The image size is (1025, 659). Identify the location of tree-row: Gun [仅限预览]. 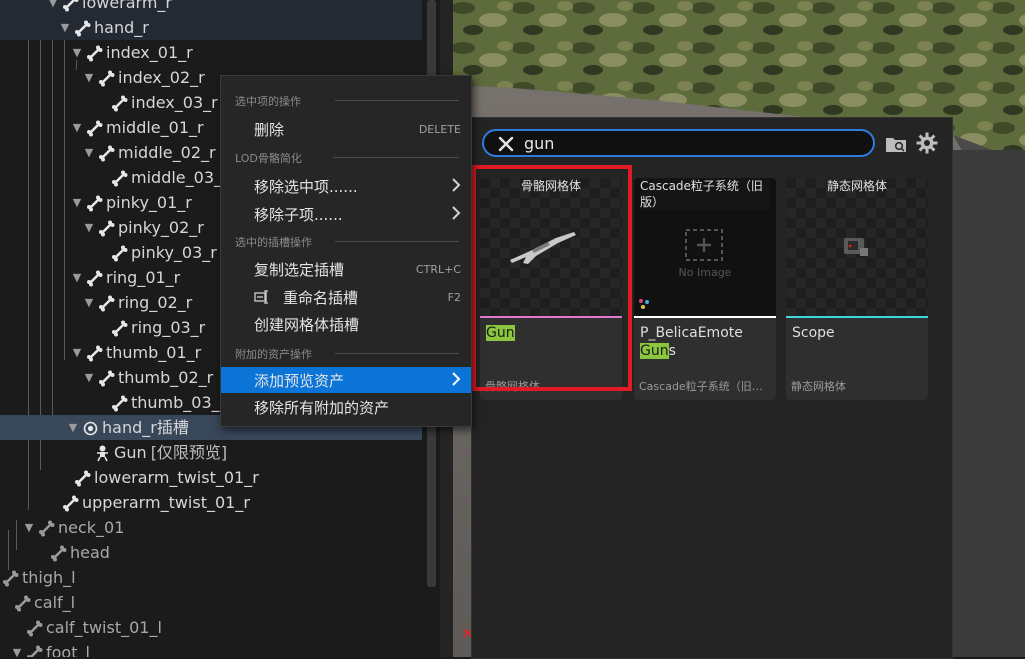
(211, 452).